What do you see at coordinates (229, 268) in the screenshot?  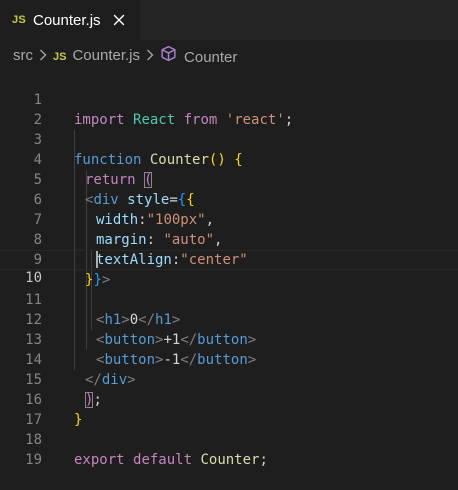 I see `code-line-current: 10` at bounding box center [229, 268].